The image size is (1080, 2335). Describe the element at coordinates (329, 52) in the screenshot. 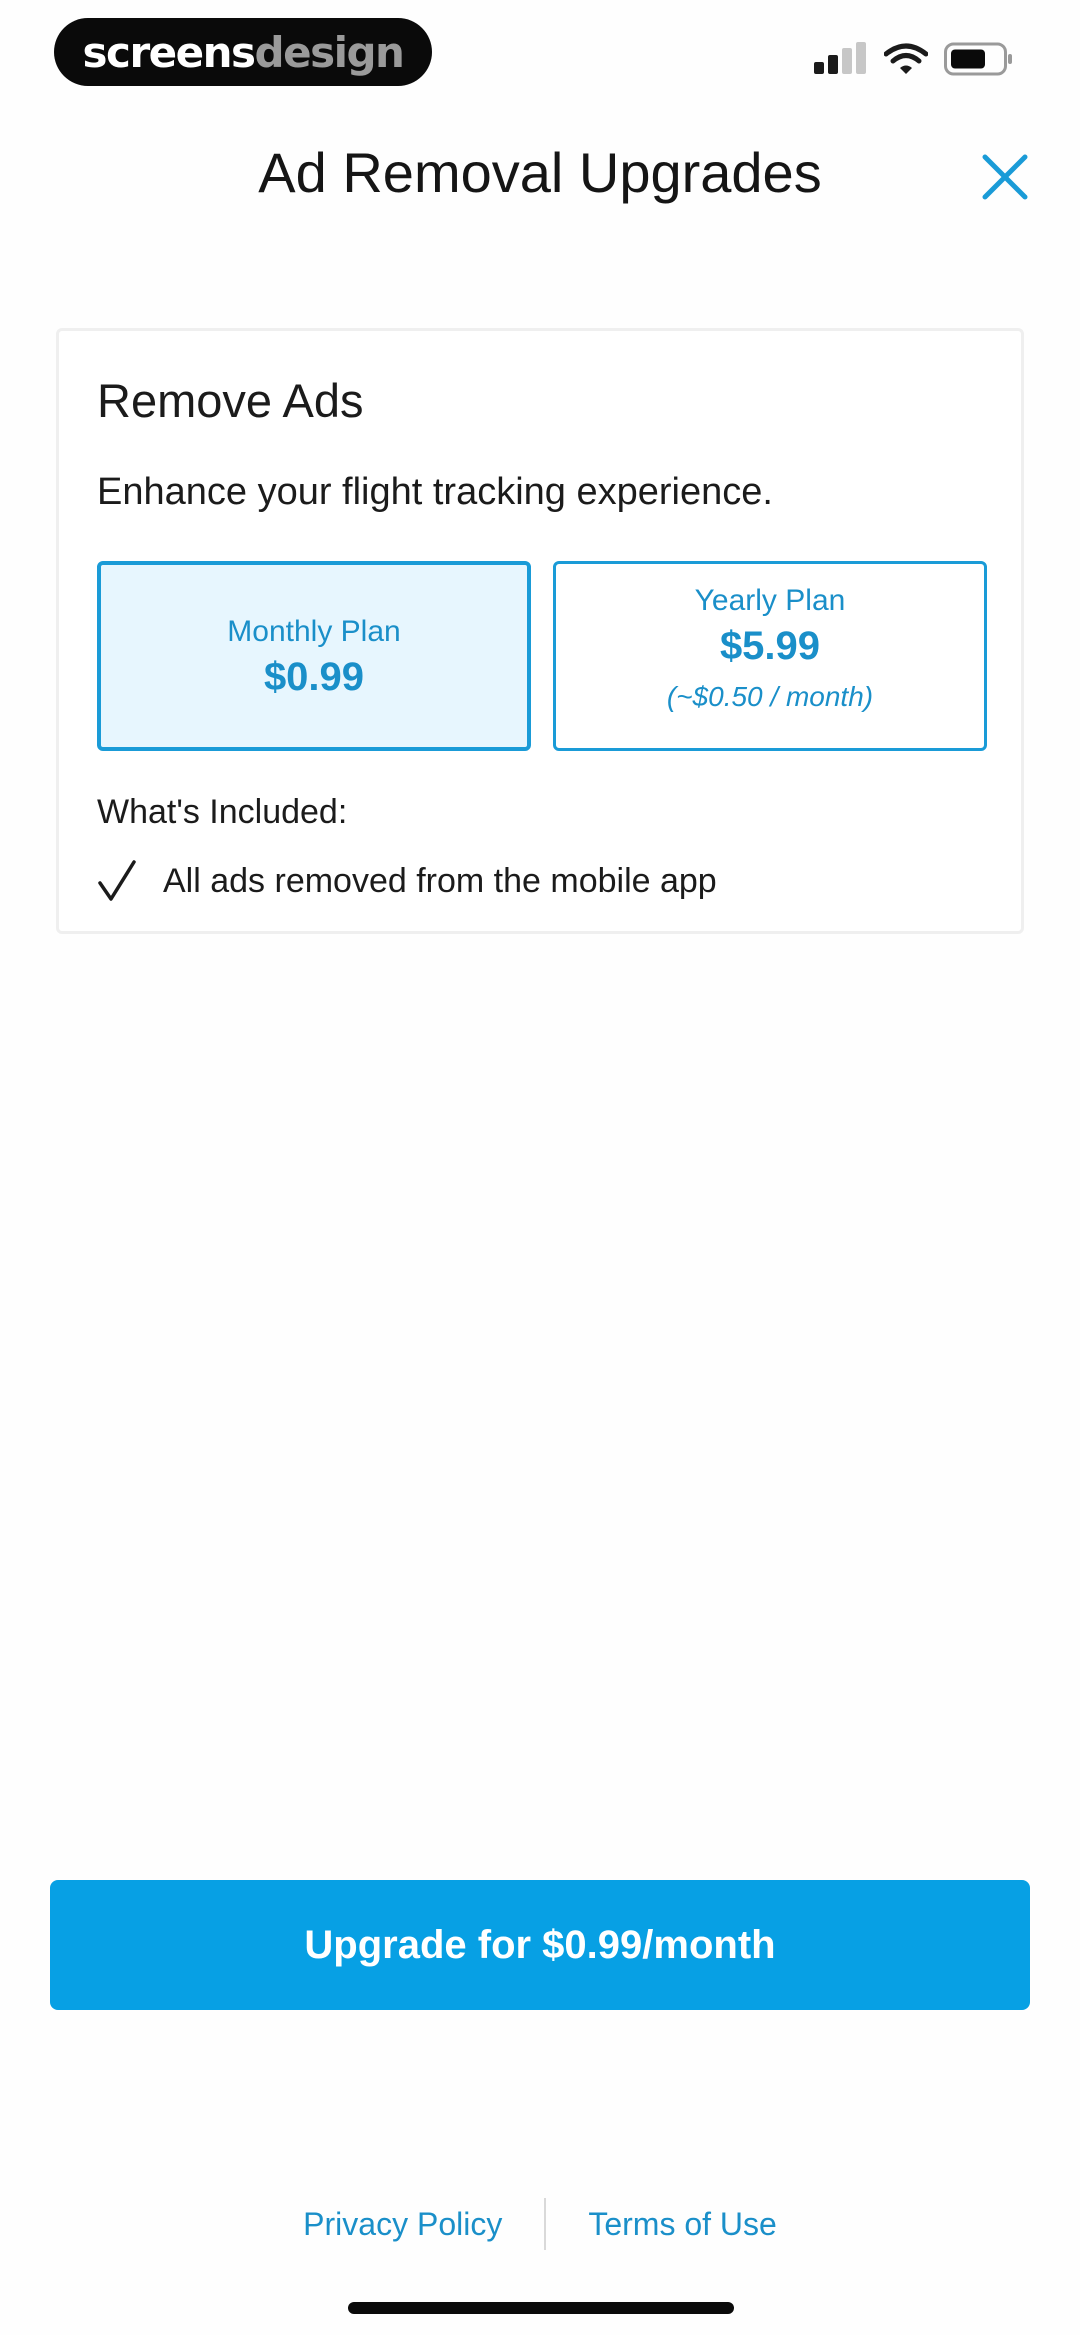

I see `brand-text-b: design` at that location.